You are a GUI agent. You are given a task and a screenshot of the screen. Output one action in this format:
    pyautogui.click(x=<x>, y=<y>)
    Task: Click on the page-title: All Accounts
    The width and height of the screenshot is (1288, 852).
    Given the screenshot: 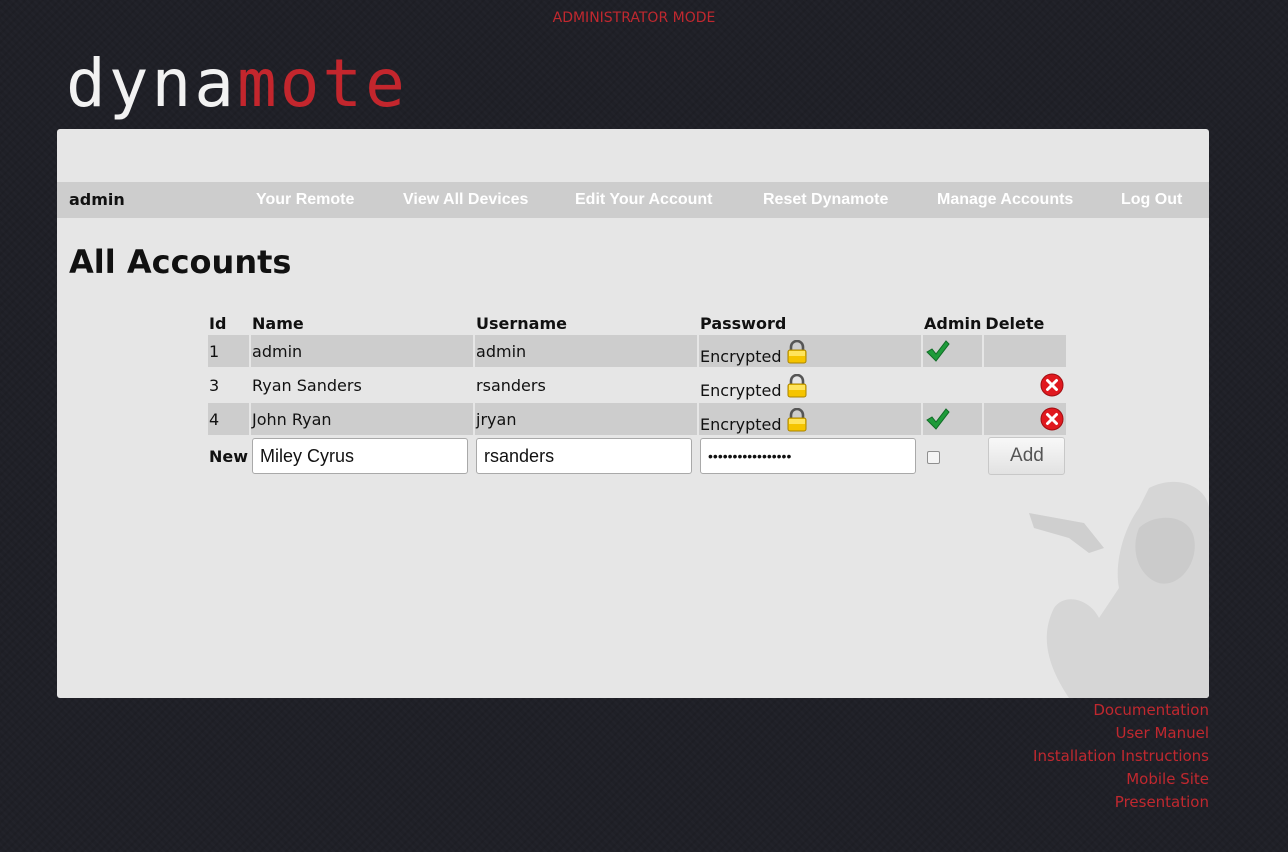 What is the action you would take?
    pyautogui.click(x=180, y=262)
    